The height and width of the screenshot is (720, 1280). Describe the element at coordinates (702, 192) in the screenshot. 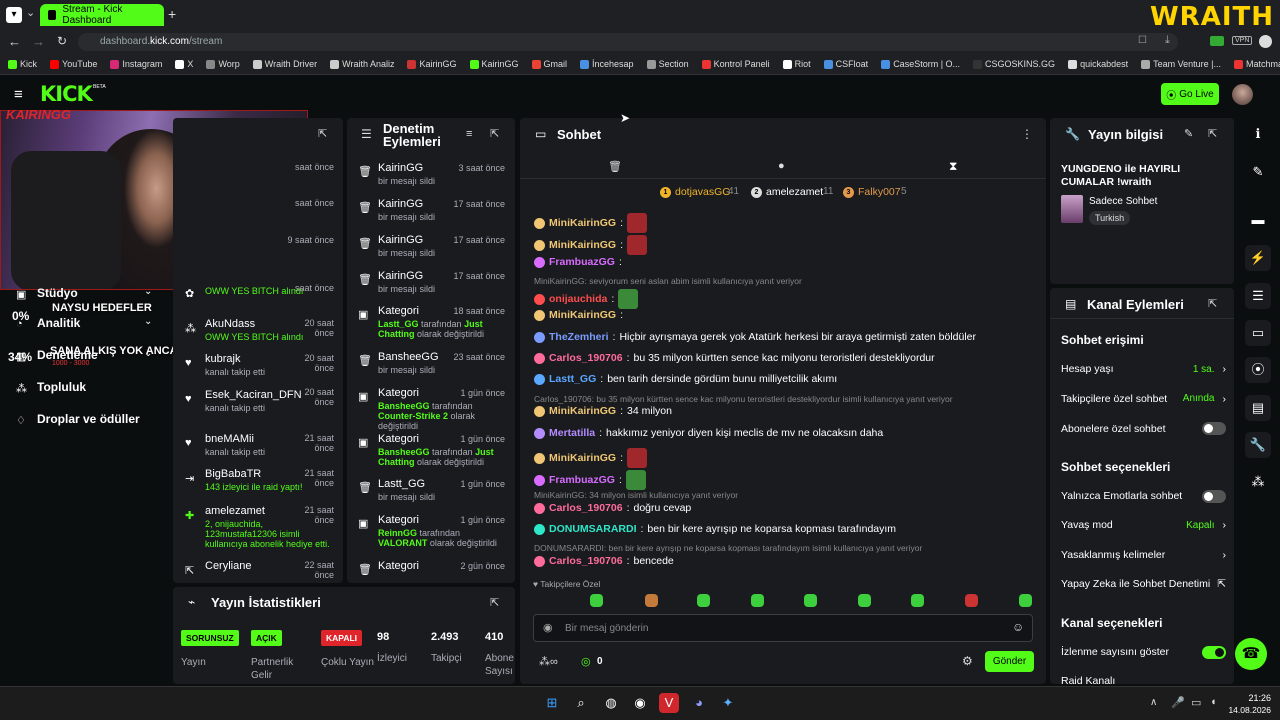

I see `leader-name: dotjavasGG` at that location.